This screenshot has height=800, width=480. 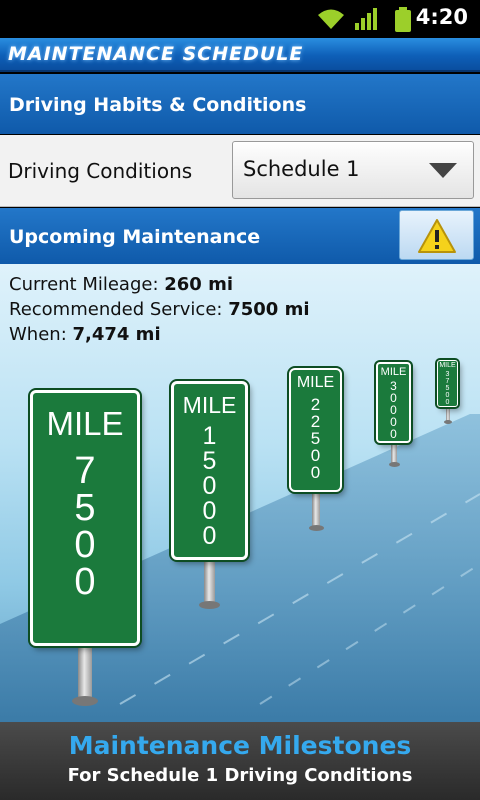 I want to click on driving-conditions-selected: Schedule 1, so click(x=301, y=169).